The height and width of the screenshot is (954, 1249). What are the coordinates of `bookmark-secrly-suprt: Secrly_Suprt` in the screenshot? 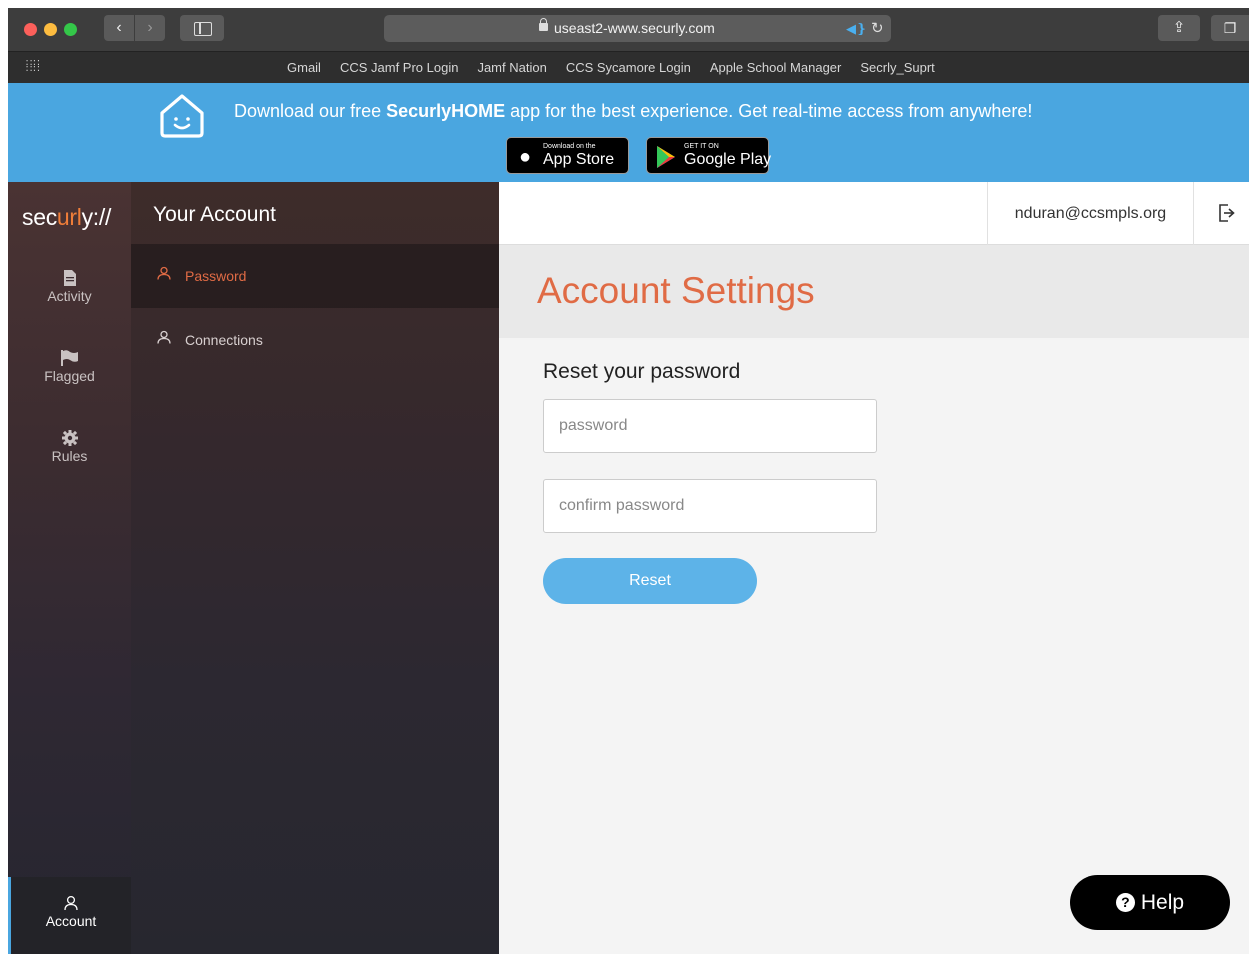 It's located at (897, 68).